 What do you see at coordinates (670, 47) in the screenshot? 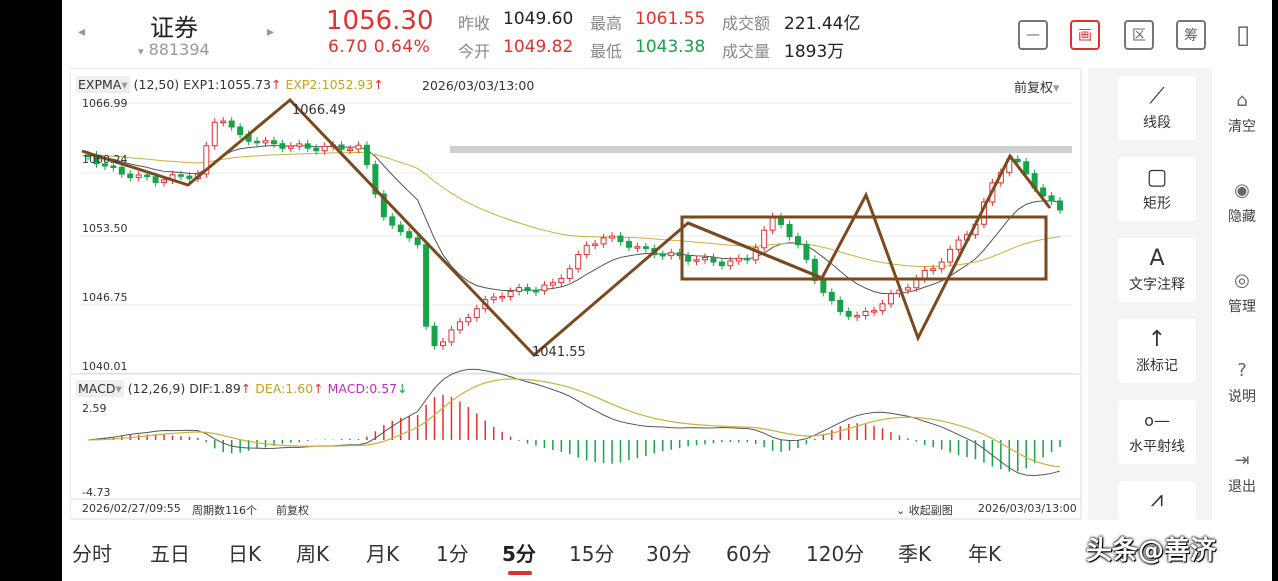
I see `low-value: 1043.38` at bounding box center [670, 47].